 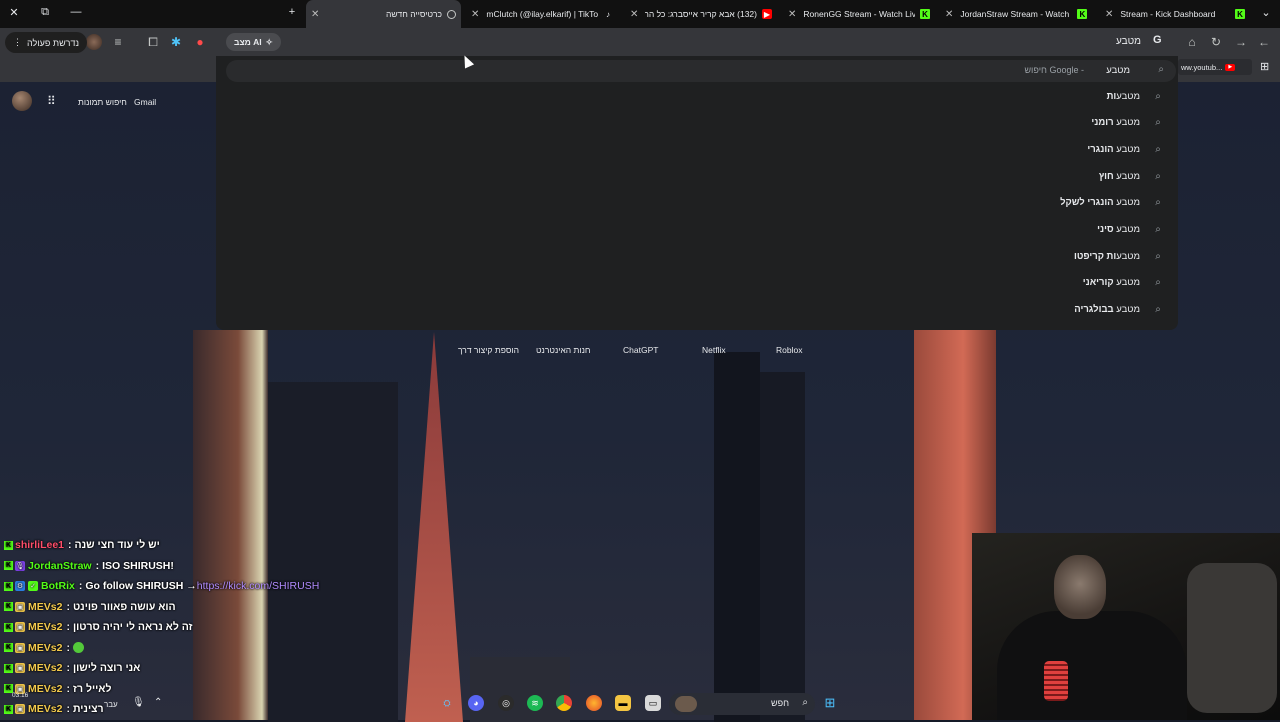 I want to click on suggestion-item: מטבע בבולגריה ⌕, so click(x=701, y=310).